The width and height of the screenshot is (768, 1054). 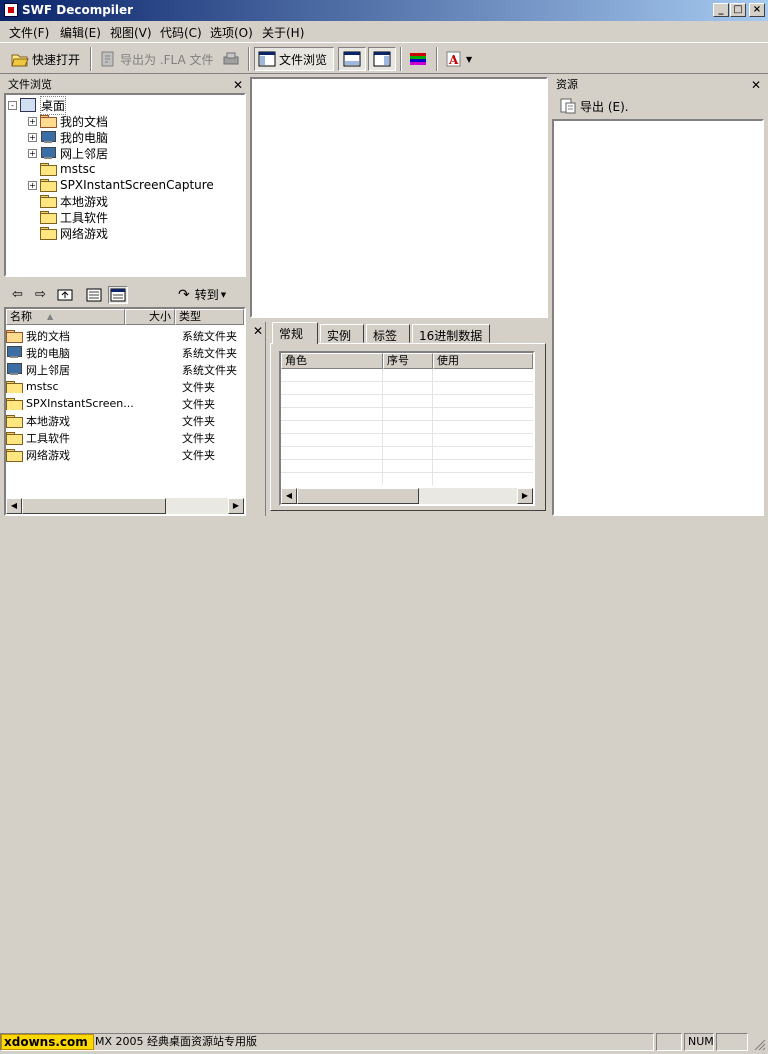 What do you see at coordinates (236, 506) in the screenshot?
I see `scroll-right-icon: ▶` at bounding box center [236, 506].